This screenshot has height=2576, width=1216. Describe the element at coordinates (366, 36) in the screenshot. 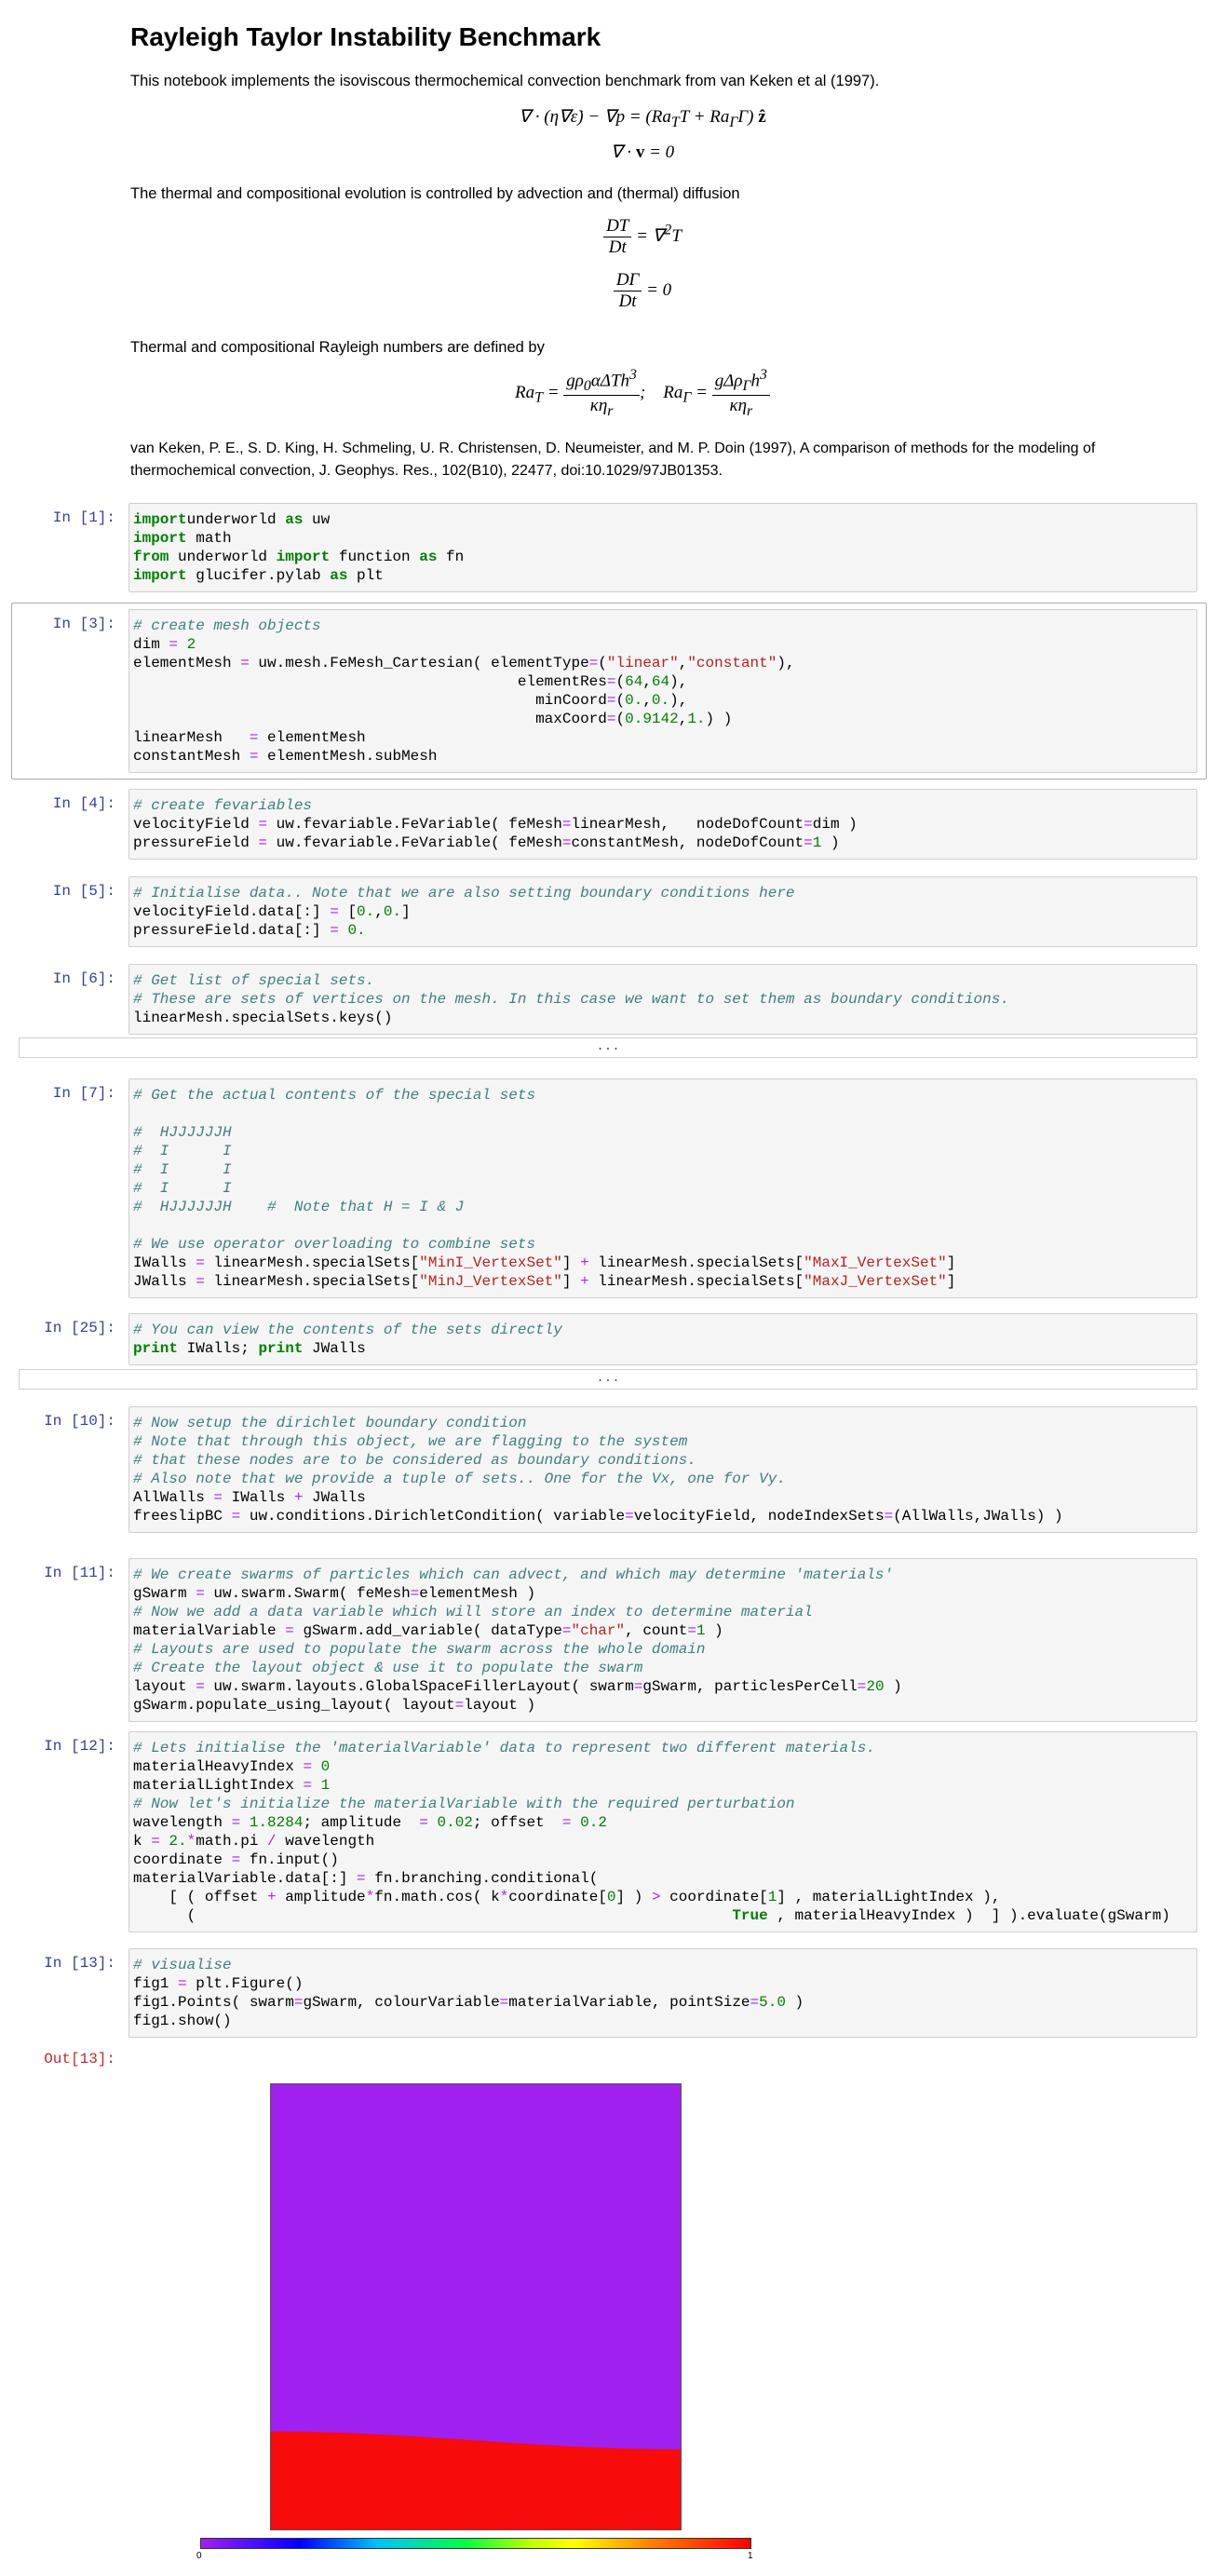

I see `notebook-title: Rayleigh Taylor Instability Benchmark` at that location.